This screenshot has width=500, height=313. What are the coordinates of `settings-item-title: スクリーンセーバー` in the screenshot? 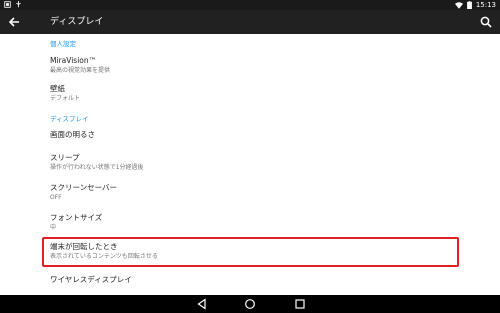 It's located at (84, 187).